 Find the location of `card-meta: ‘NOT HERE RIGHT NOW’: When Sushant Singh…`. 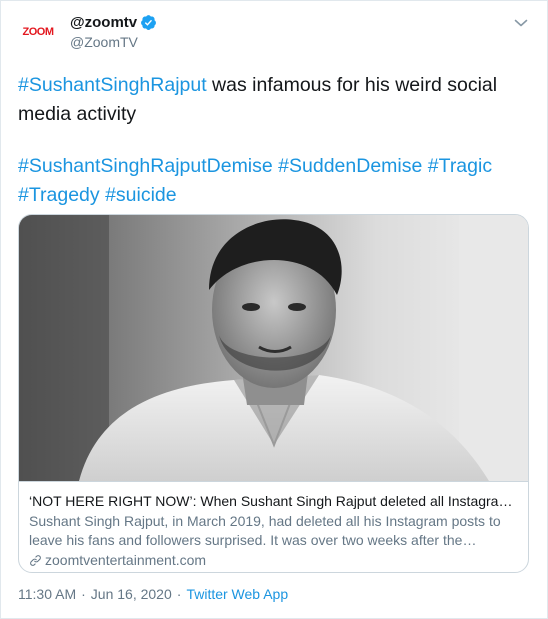

card-meta: ‘NOT HERE RIGHT NOW’: When Sushant Singh… is located at coordinates (273, 526).